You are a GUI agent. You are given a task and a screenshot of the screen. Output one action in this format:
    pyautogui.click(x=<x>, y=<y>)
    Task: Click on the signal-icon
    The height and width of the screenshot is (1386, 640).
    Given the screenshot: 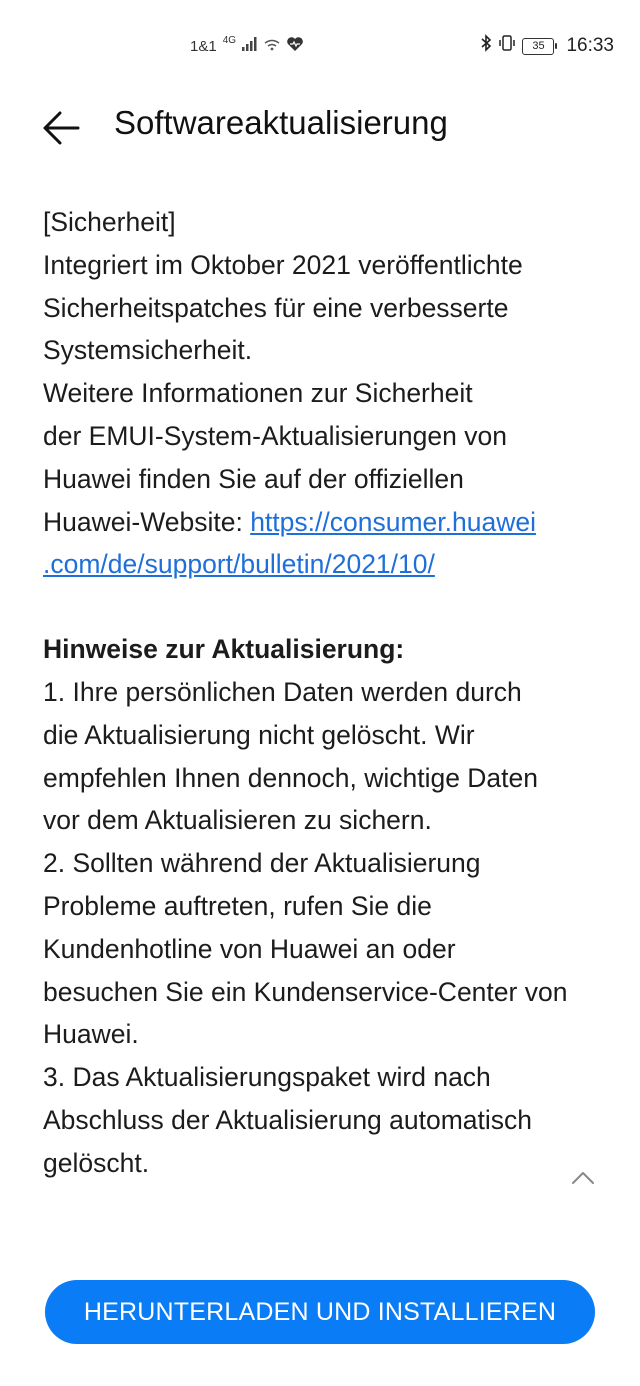 What is the action you would take?
    pyautogui.click(x=250, y=46)
    